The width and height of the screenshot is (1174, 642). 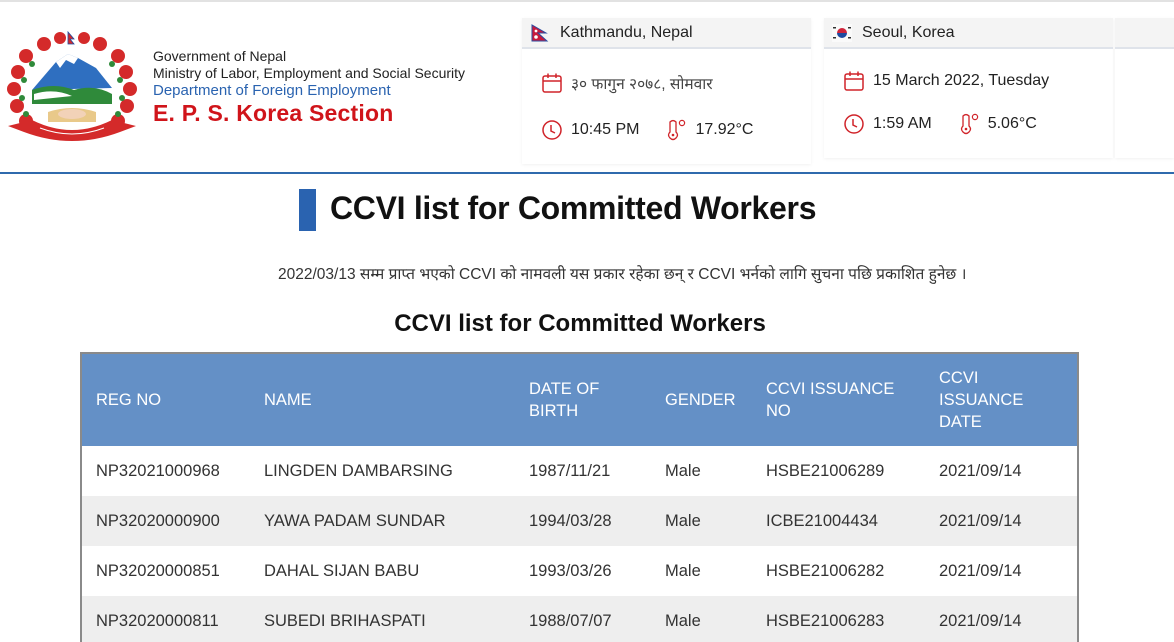 What do you see at coordinates (902, 123) in the screenshot?
I see `local-time: 1:59 AM` at bounding box center [902, 123].